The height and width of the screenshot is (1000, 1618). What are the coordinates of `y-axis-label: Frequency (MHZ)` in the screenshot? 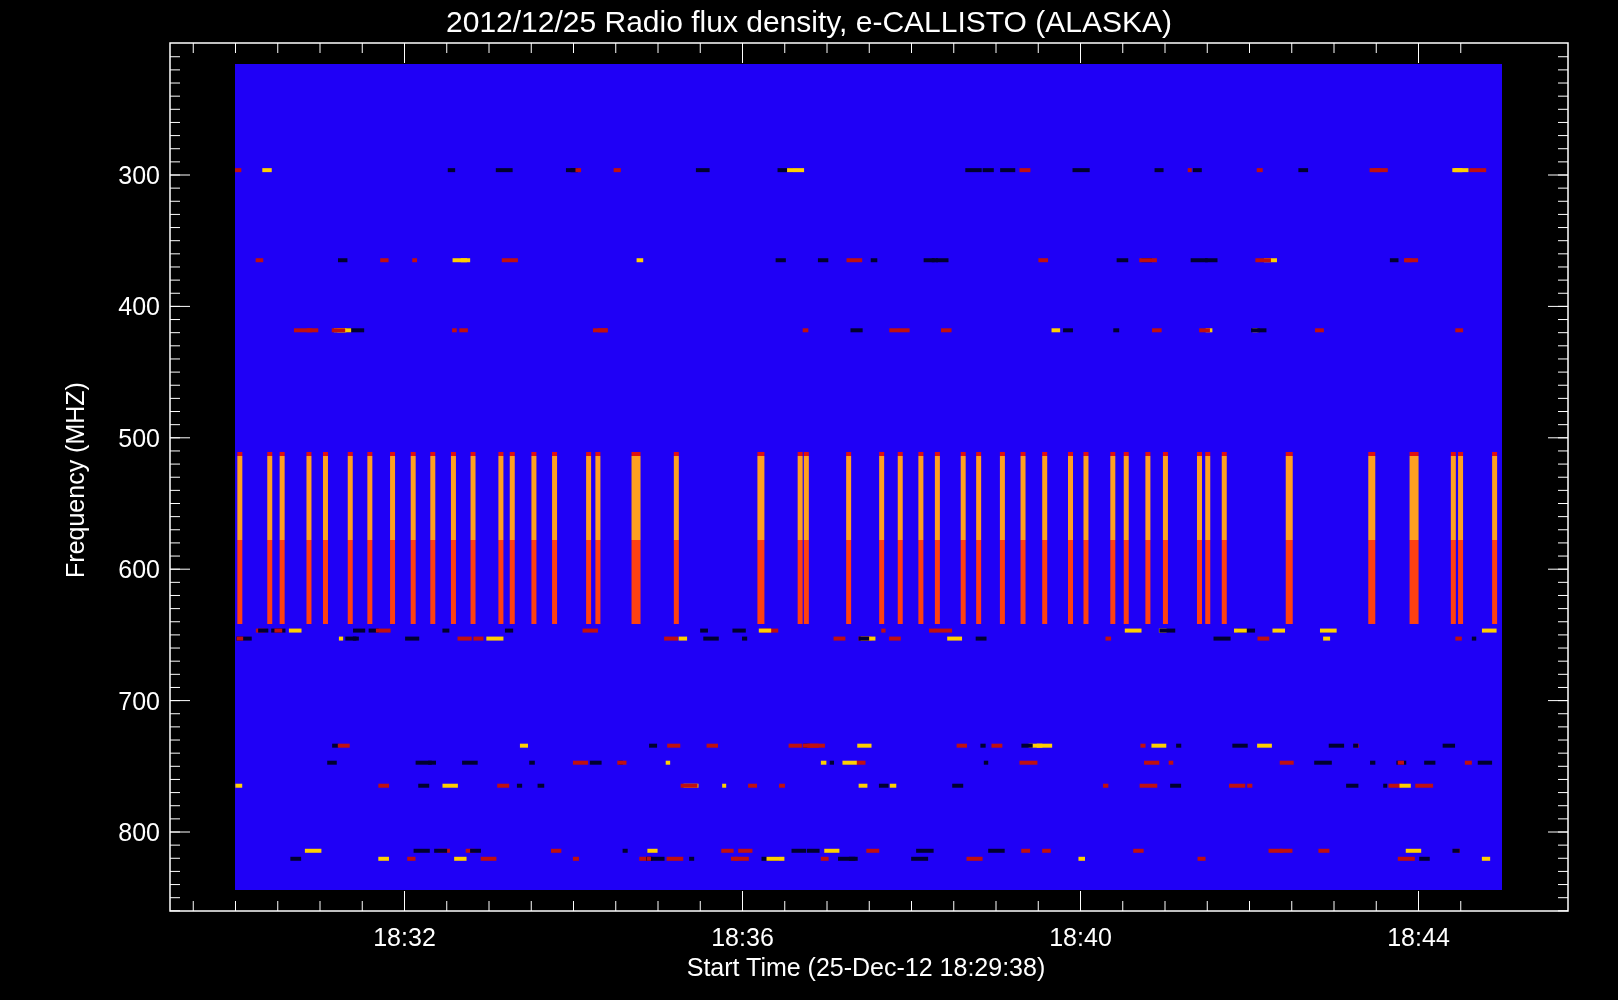 It's located at (75, 480).